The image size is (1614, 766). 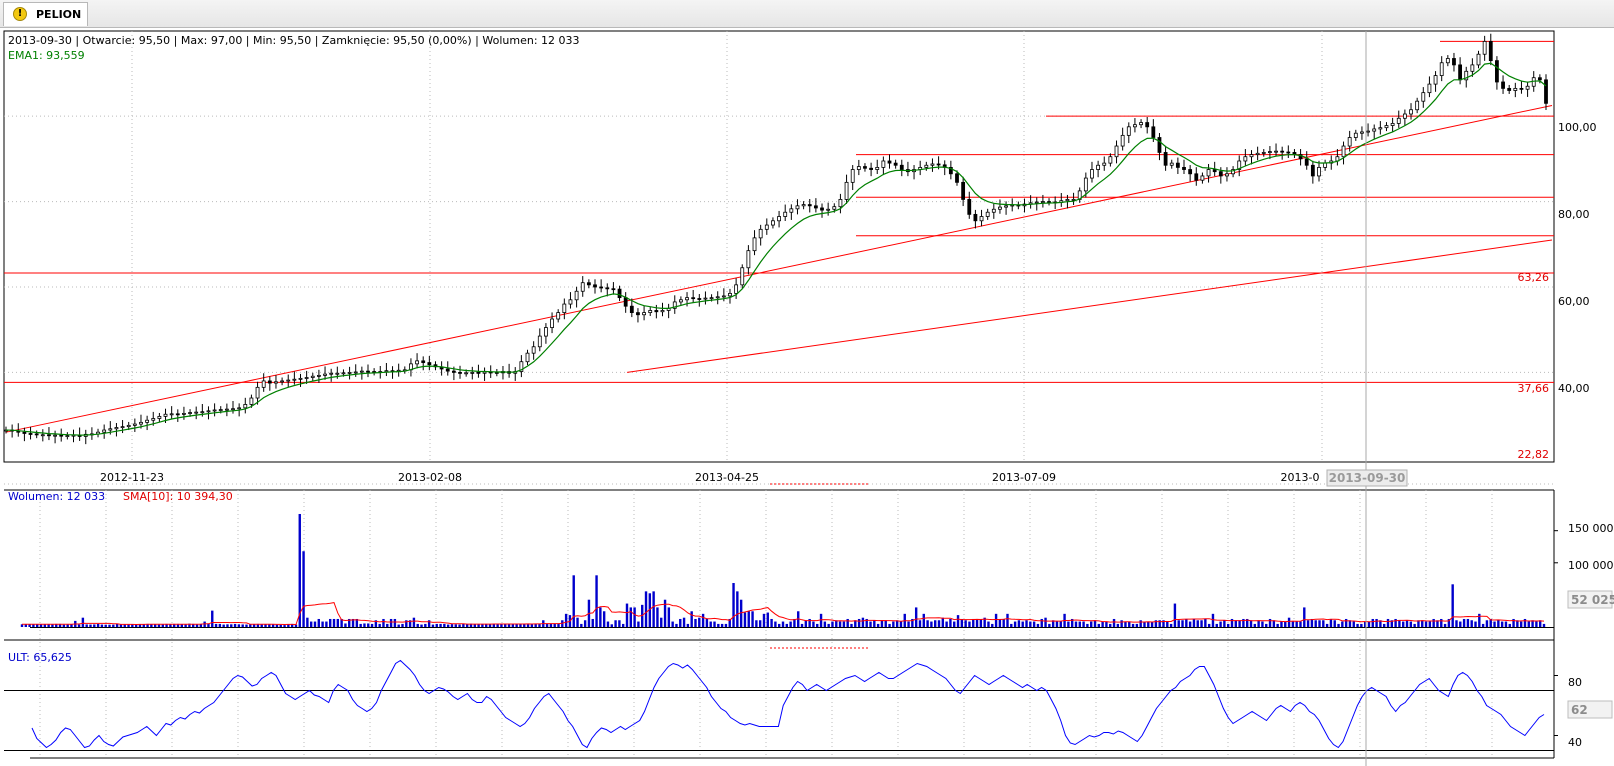 What do you see at coordinates (1575, 682) in the screenshot?
I see `y-tick-label: 80` at bounding box center [1575, 682].